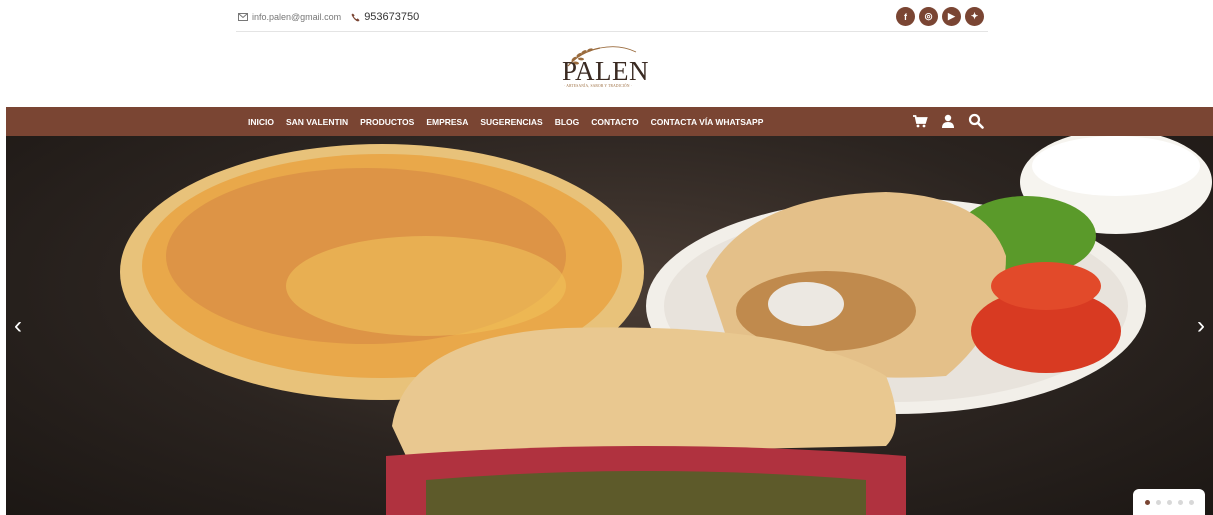  I want to click on logo-tagline: · ARTESANÍA, SABOR Y TRADICIÓN ·, so click(598, 86).